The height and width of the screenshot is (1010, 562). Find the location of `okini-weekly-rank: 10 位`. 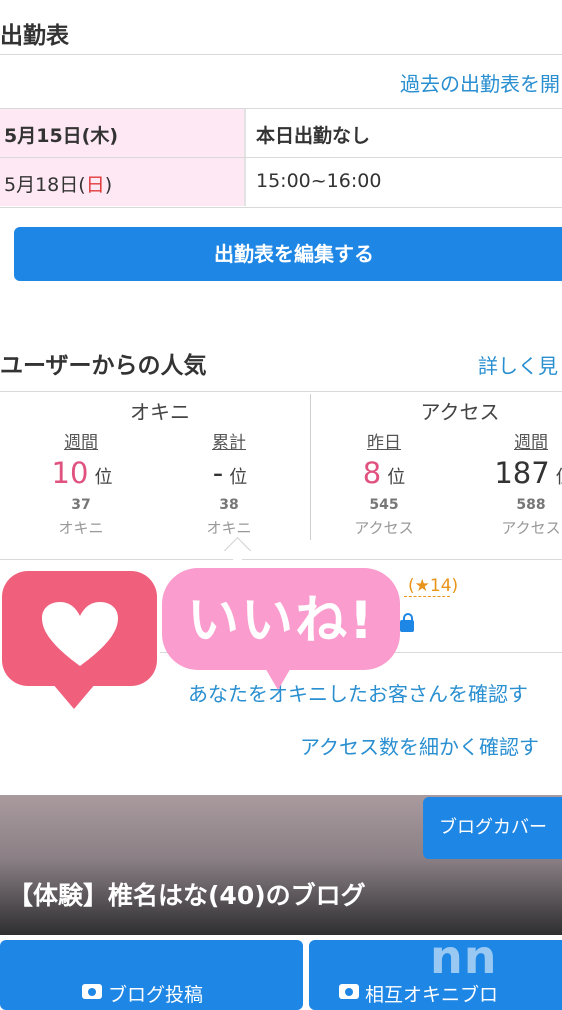

okini-weekly-rank: 10 位 is located at coordinates (82, 473).